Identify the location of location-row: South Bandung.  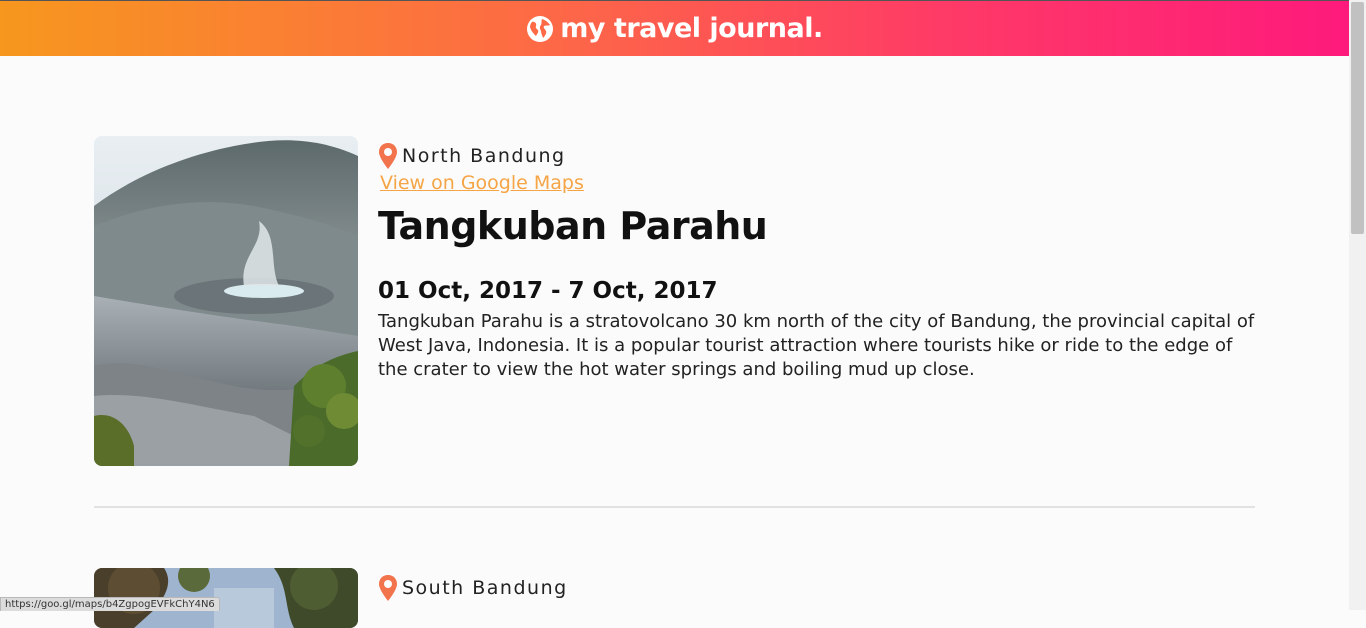
(818, 588).